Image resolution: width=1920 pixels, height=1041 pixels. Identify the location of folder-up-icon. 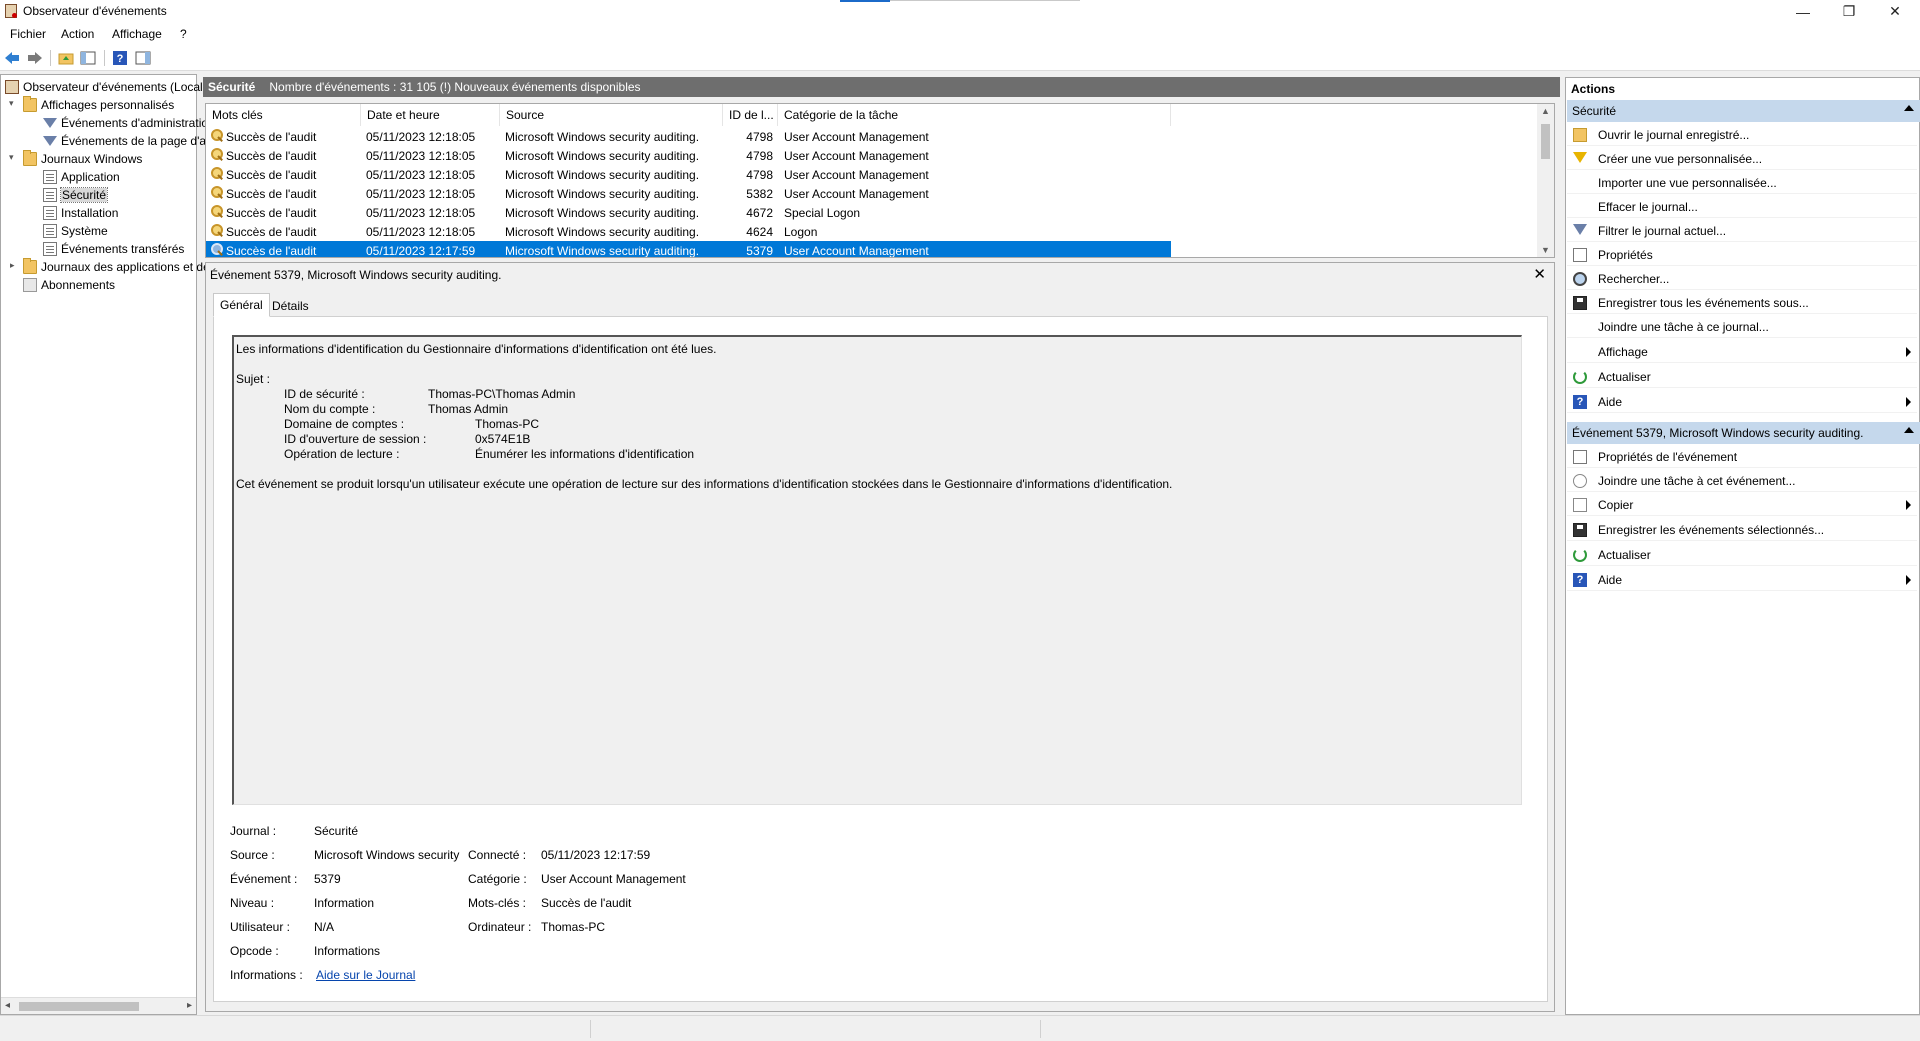
(66, 58).